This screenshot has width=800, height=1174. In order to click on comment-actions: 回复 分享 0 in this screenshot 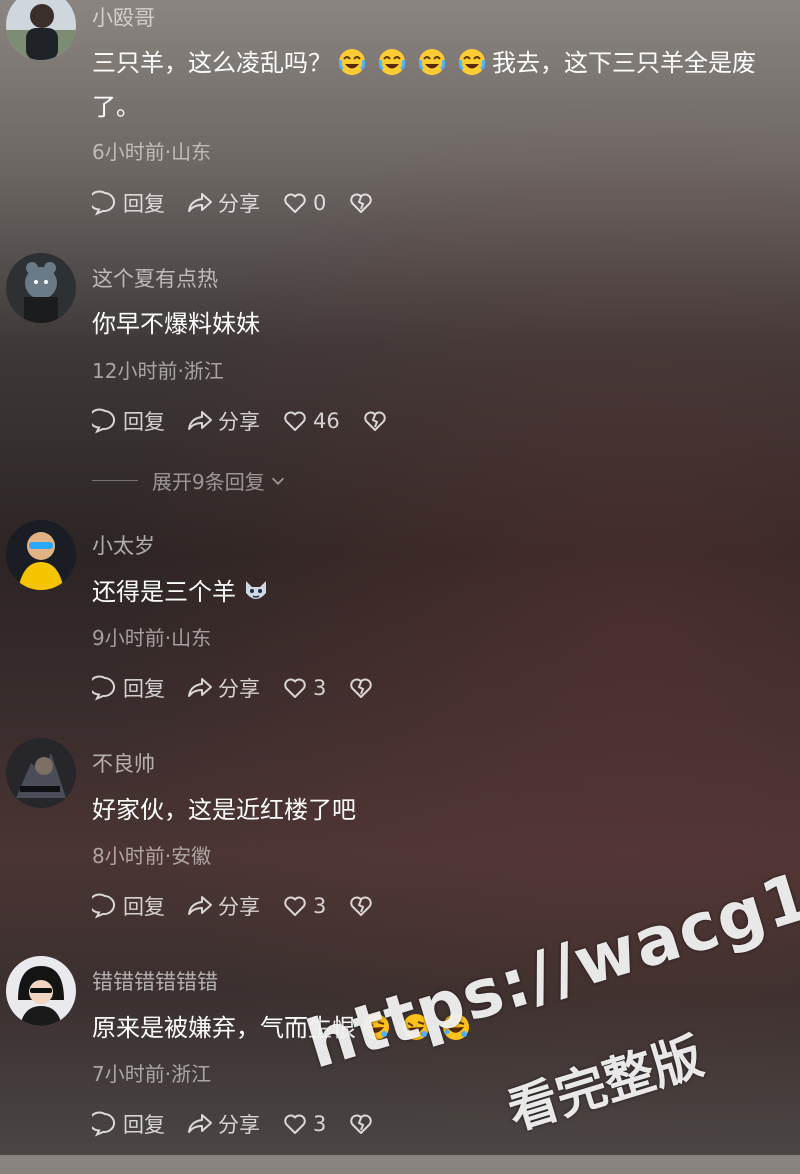, I will do `click(244, 203)`.